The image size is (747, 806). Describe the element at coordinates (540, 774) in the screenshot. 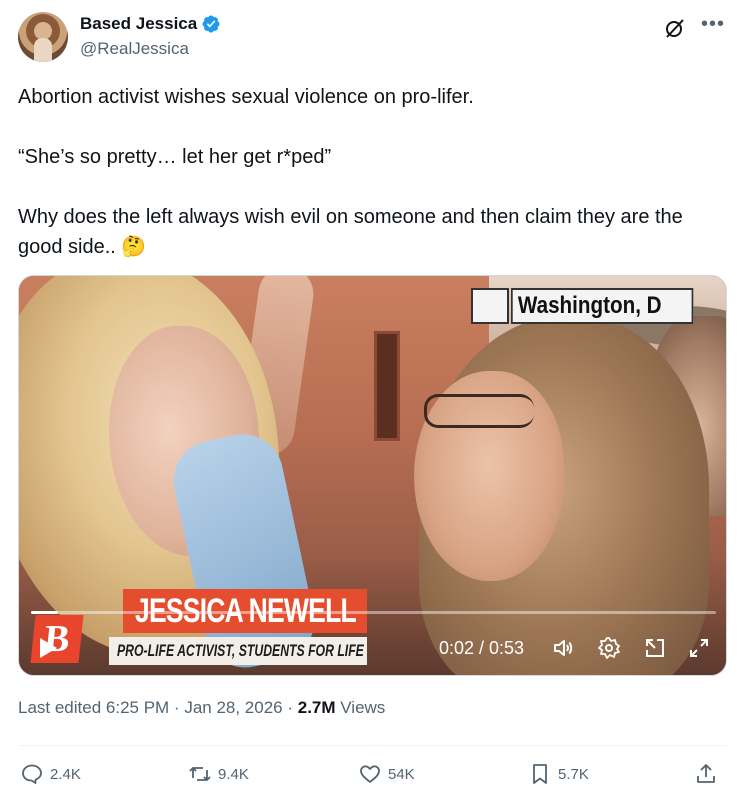

I see `bookmark-icon` at that location.